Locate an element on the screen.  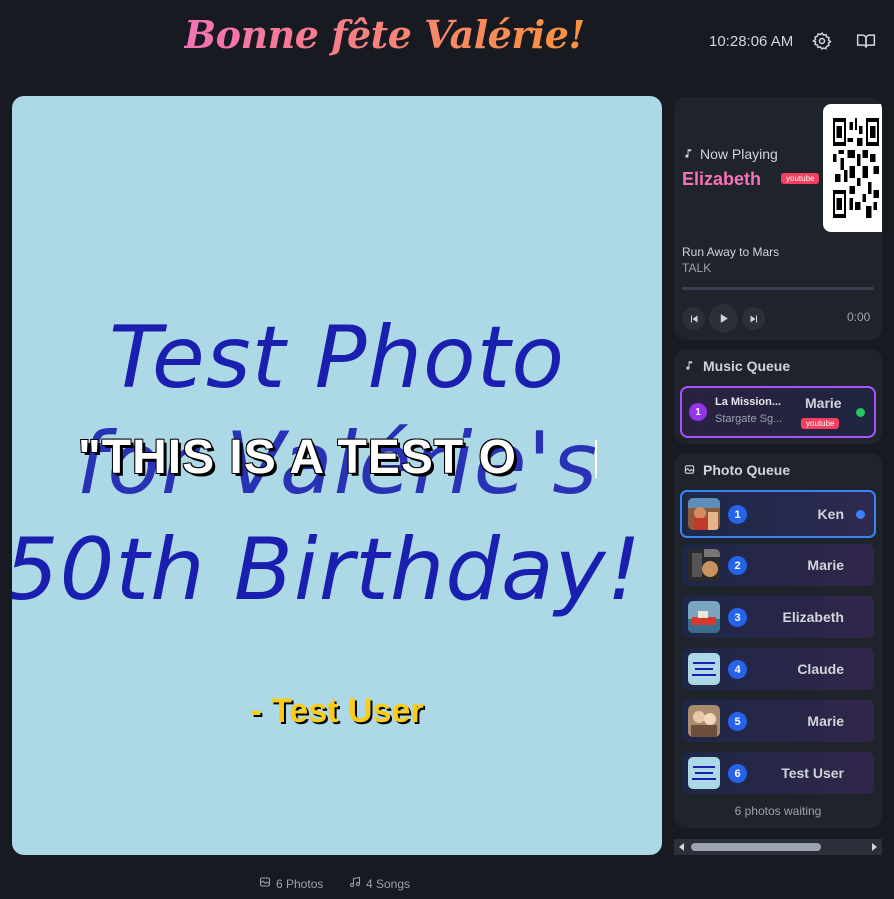
queue-position: 6 is located at coordinates (737, 773).